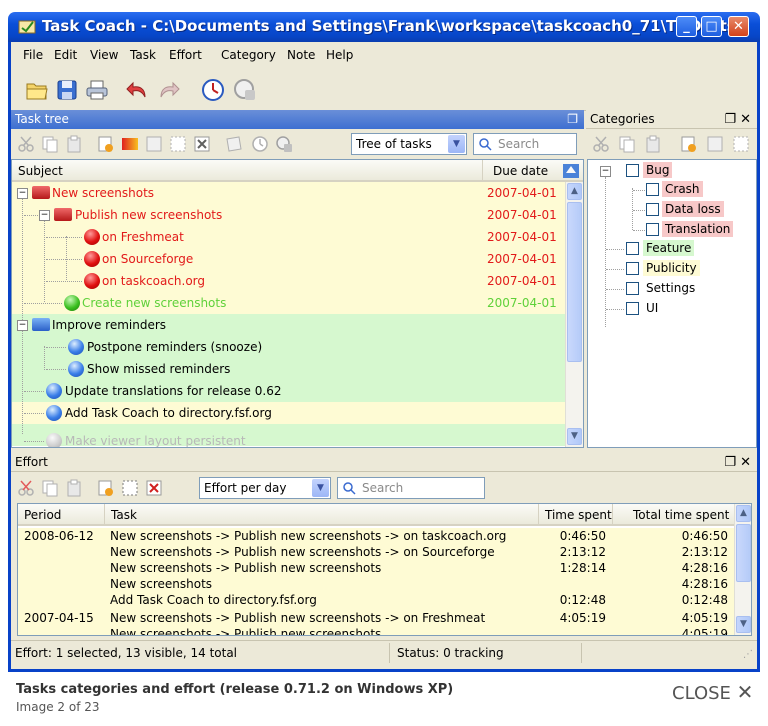 The width and height of the screenshot is (768, 726). Describe the element at coordinates (682, 189) in the screenshot. I see `category-crash: Crash` at that location.